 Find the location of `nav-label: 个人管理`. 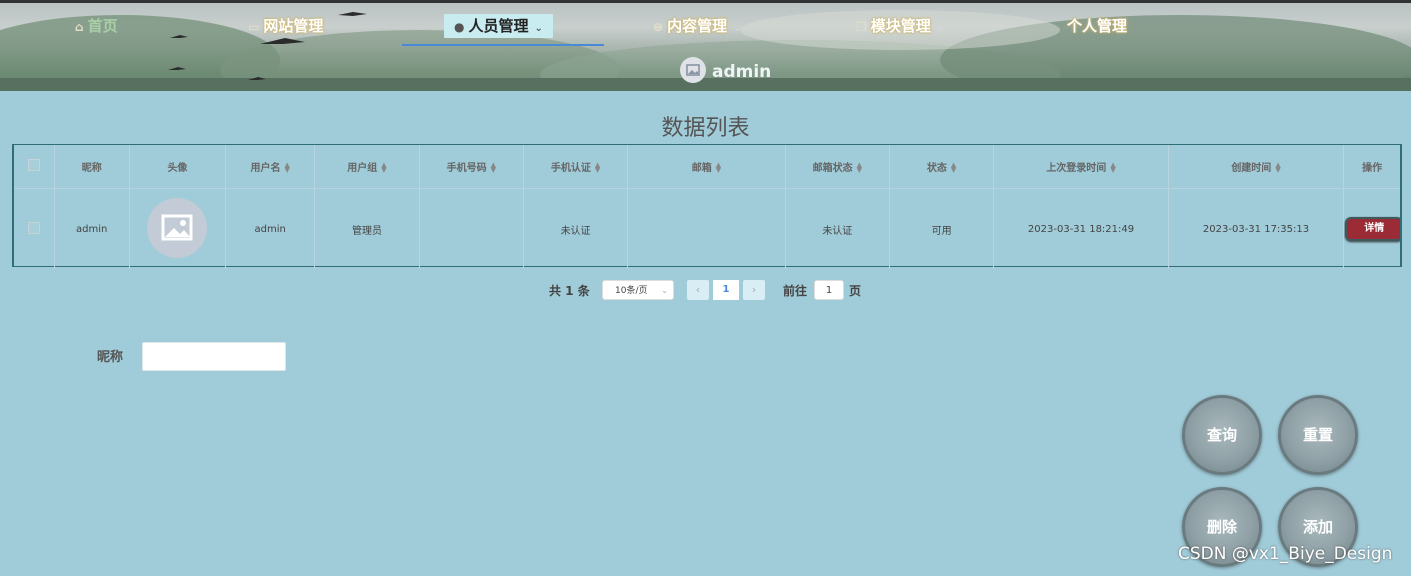

nav-label: 个人管理 is located at coordinates (1097, 26).